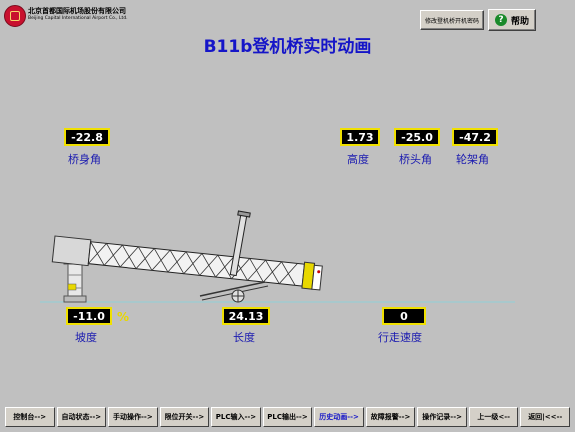  Describe the element at coordinates (400, 337) in the screenshot. I see `travel-speed-label: 行走速度` at that location.